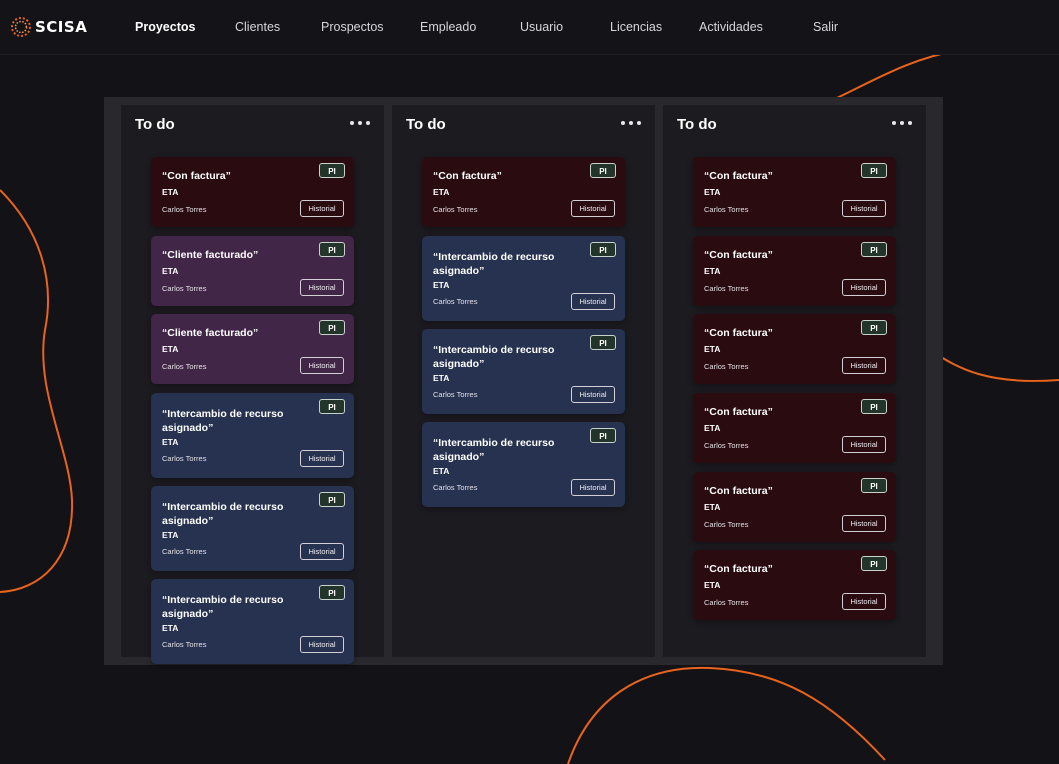  I want to click on nav-item-prospectos: Prospectos, so click(352, 27).